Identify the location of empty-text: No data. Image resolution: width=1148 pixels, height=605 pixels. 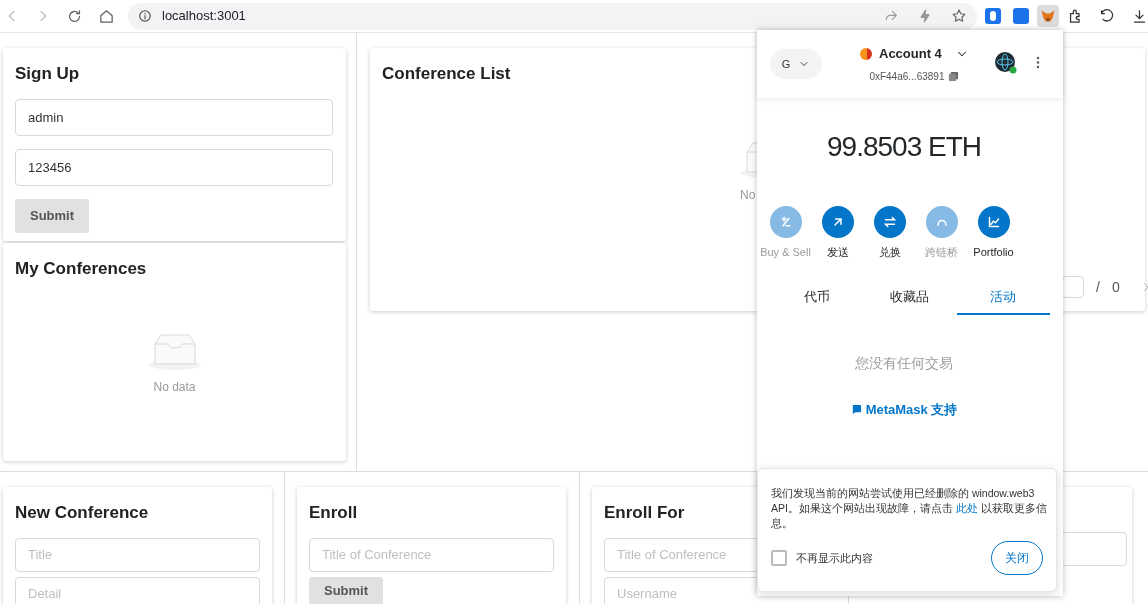
(174, 387).